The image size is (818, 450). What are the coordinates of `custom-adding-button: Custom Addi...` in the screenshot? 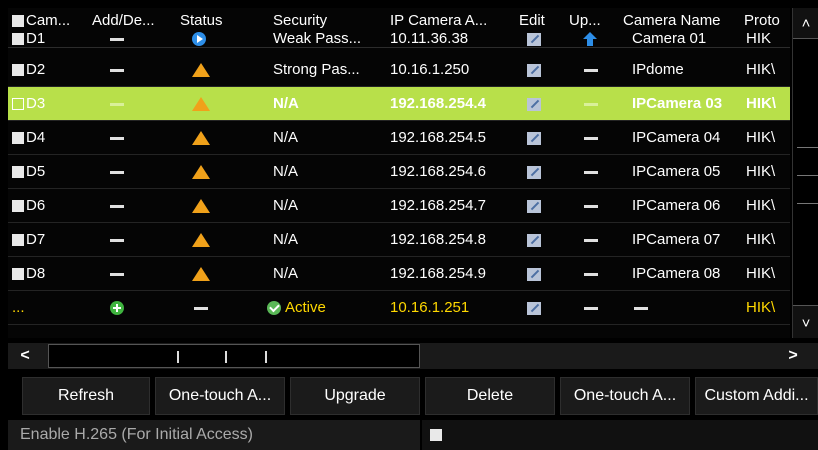 It's located at (756, 396).